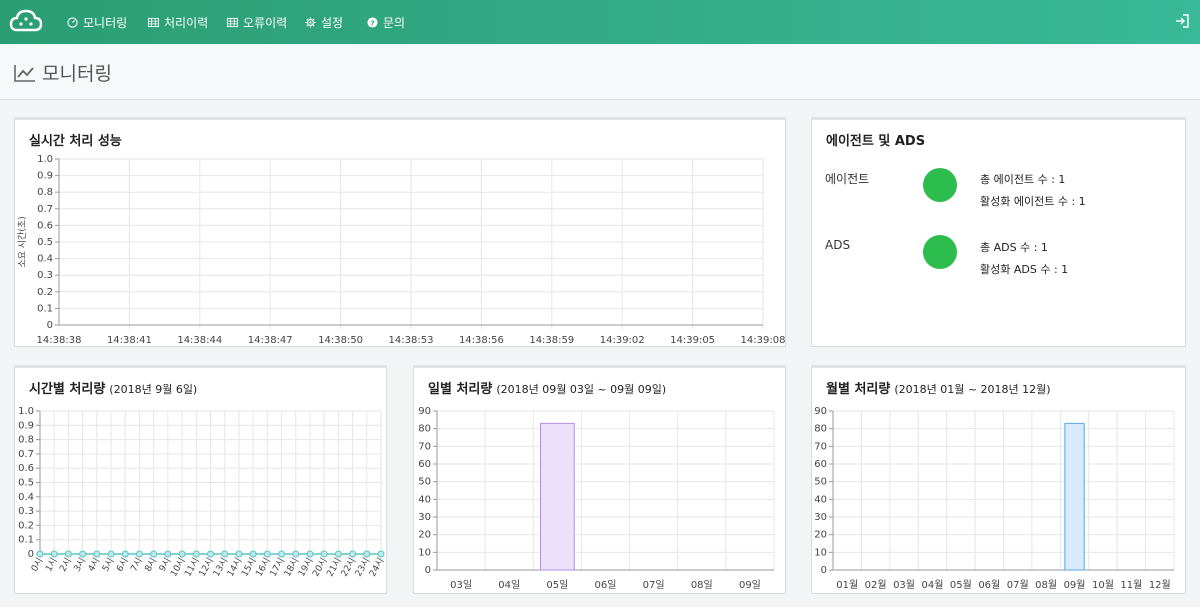 The image size is (1200, 607). I want to click on x-tick-label: 14:38:44, so click(199, 340).